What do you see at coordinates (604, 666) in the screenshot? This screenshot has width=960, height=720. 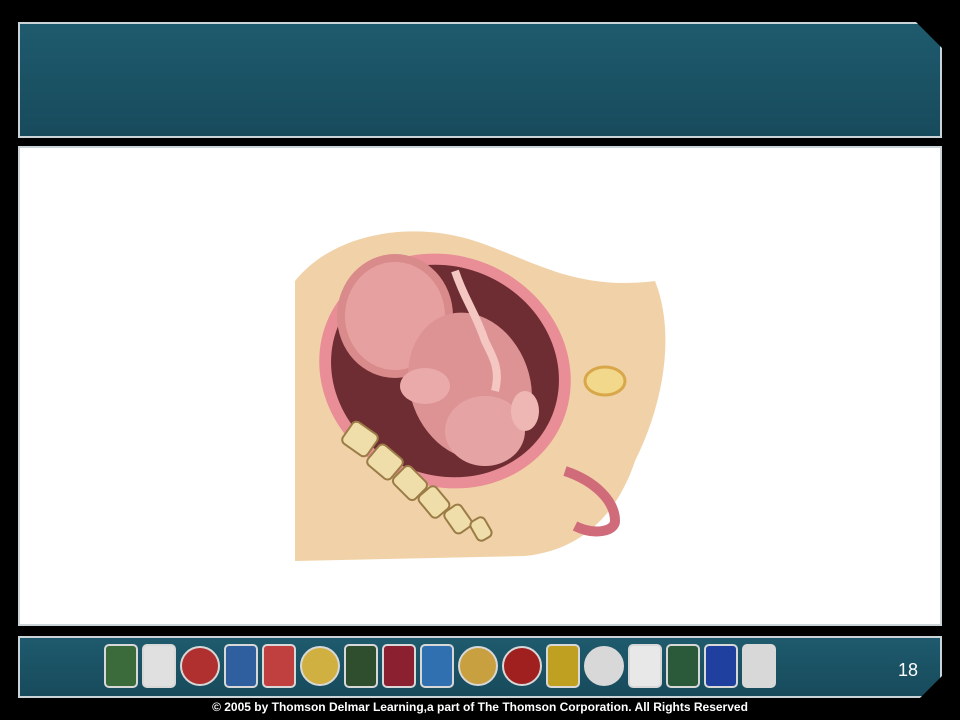 I see `mountain-patch-icon` at bounding box center [604, 666].